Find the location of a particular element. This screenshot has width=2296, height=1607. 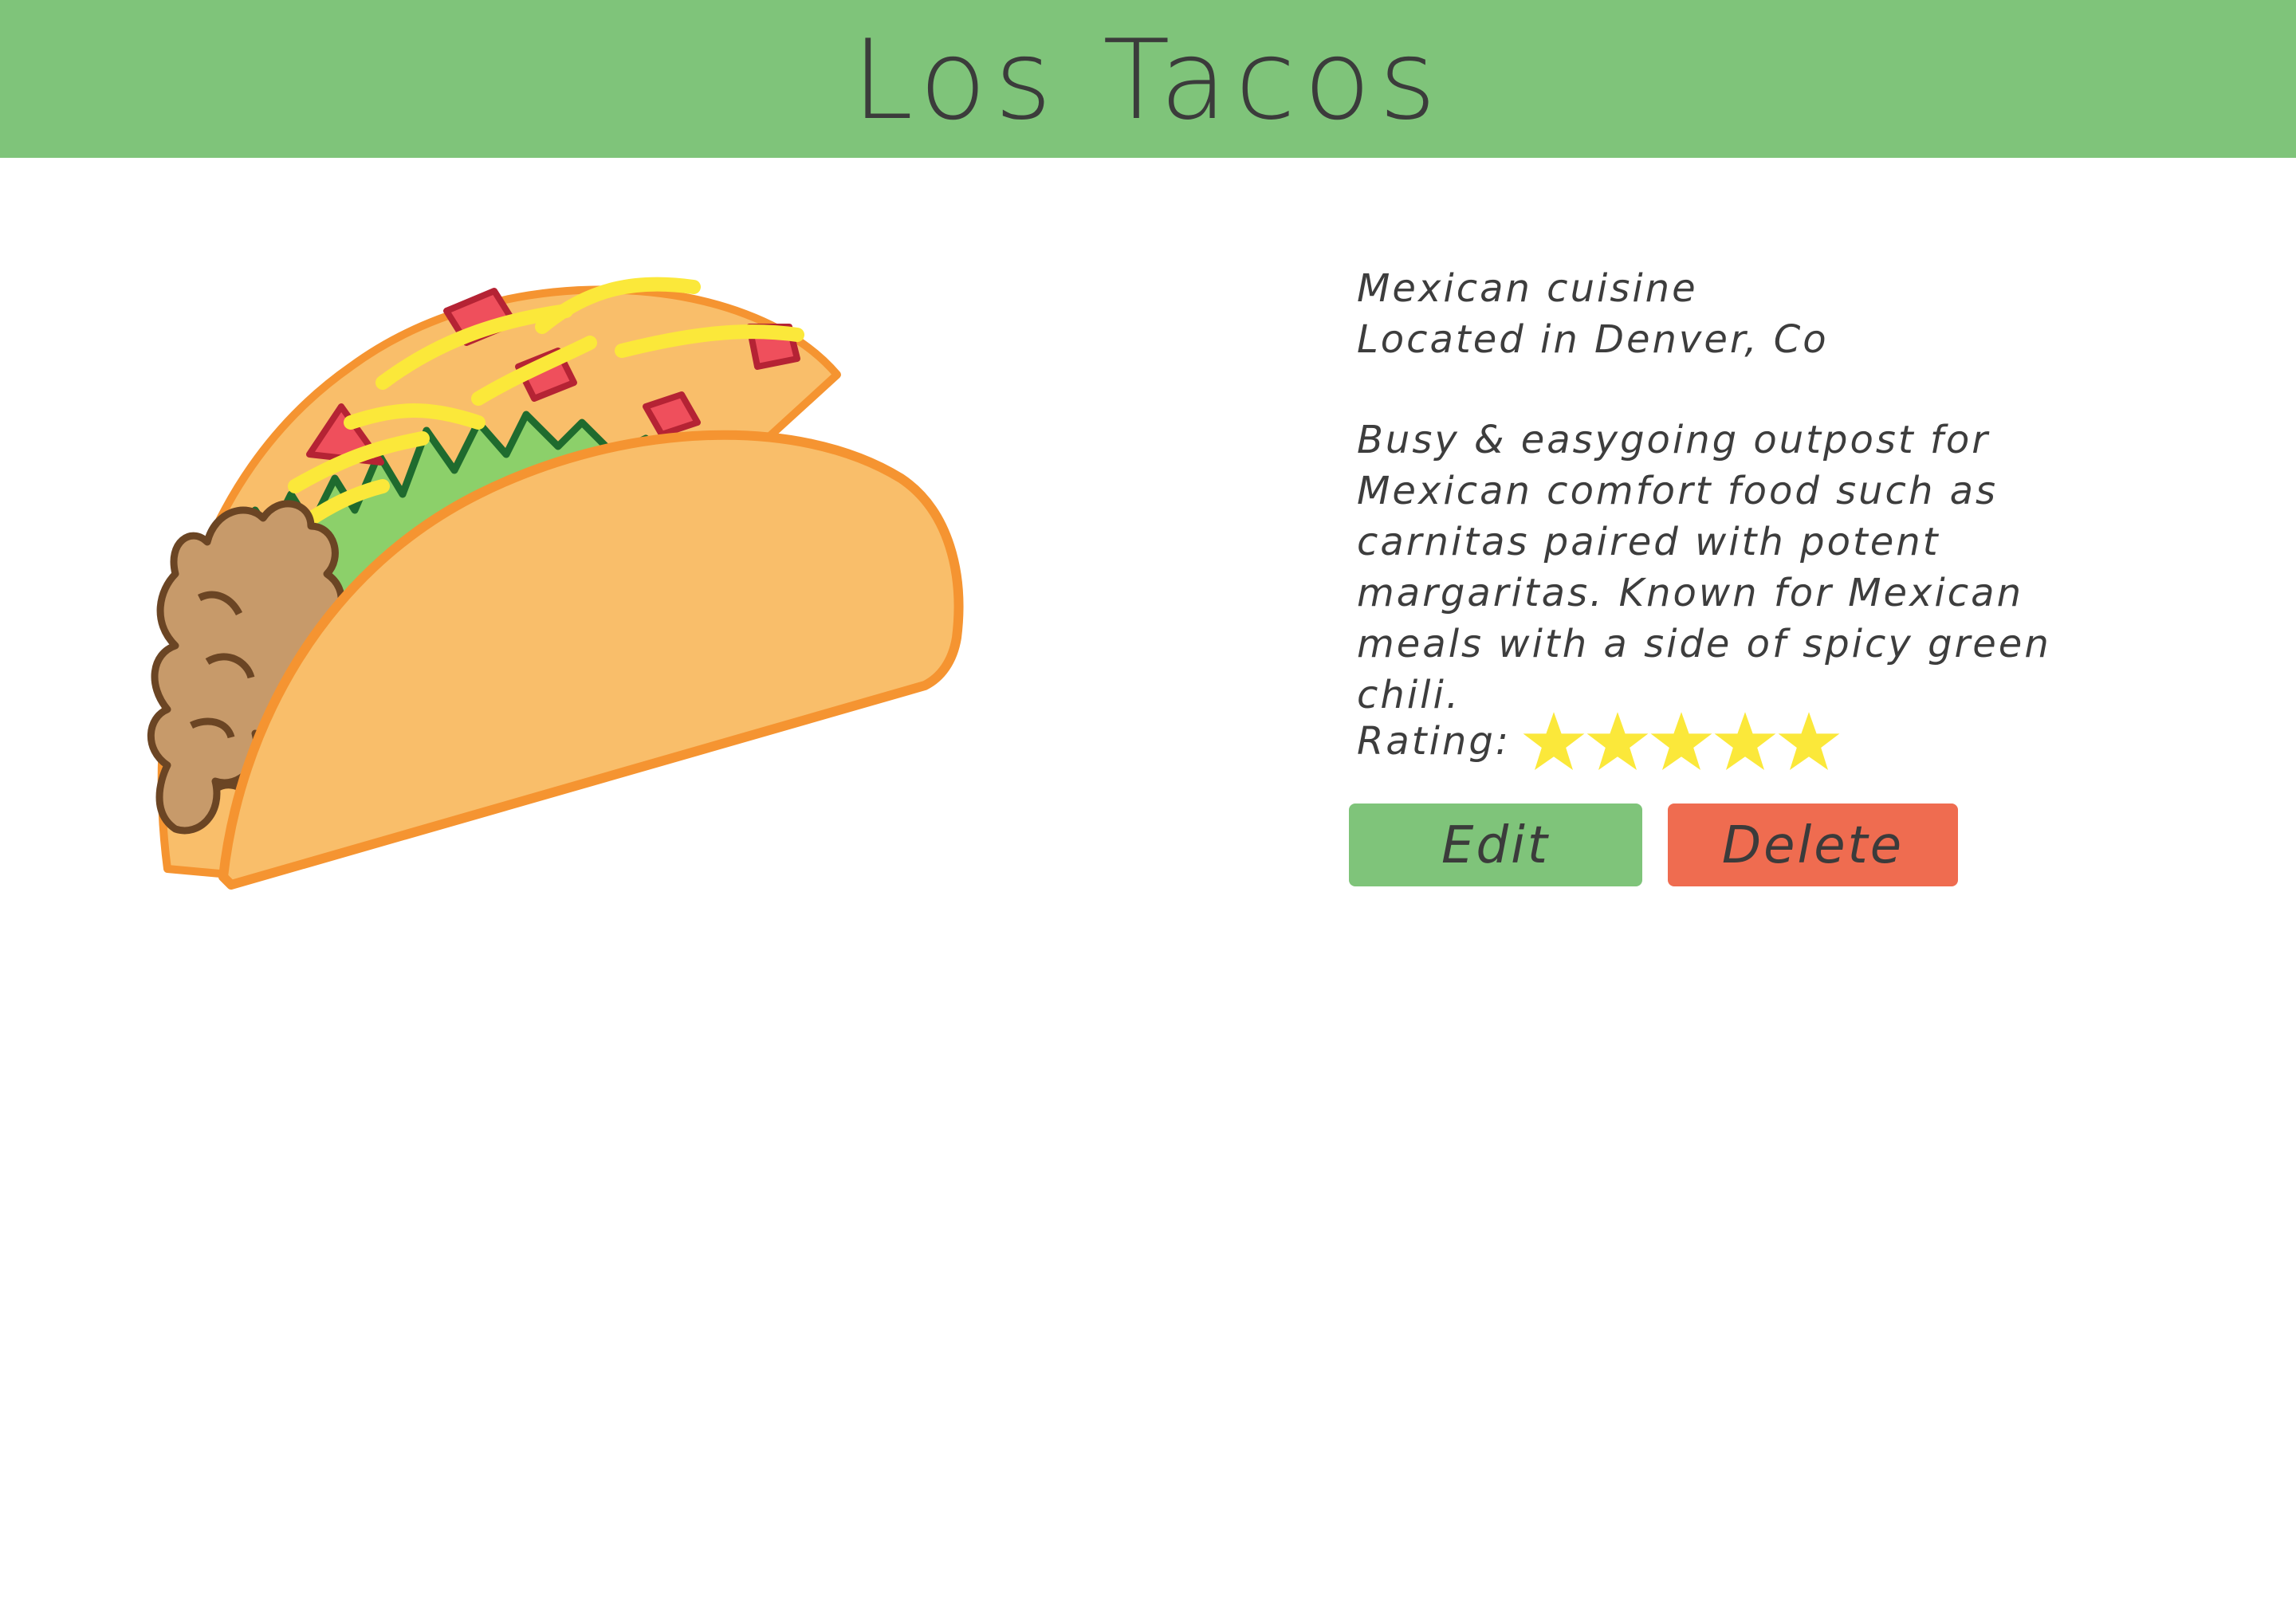

rating-stars is located at coordinates (1681, 741).